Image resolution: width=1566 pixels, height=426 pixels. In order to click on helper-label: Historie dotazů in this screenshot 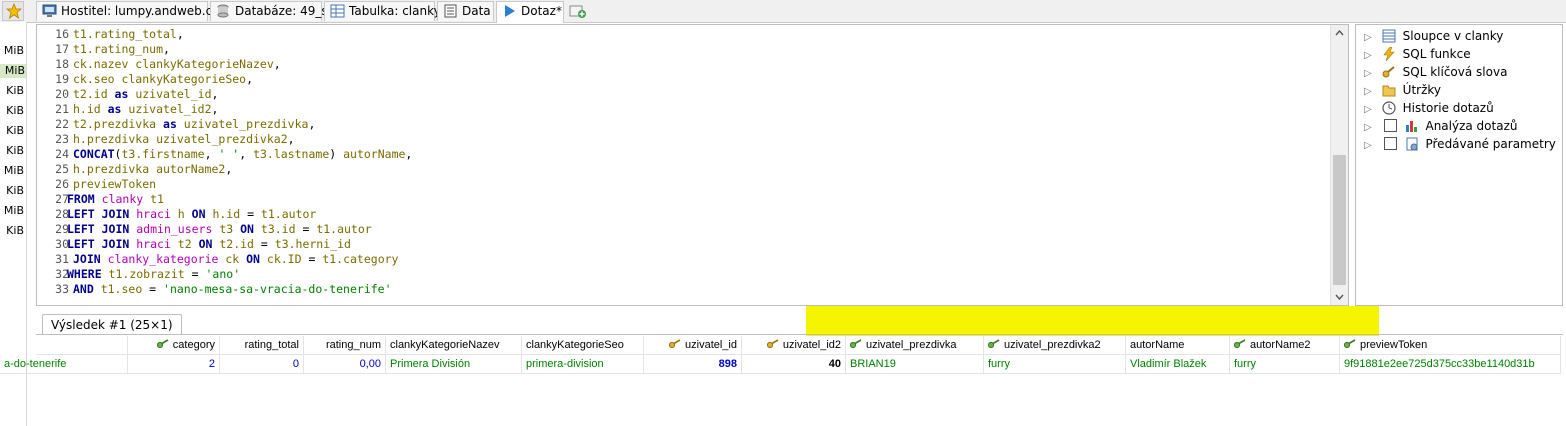, I will do `click(1448, 108)`.